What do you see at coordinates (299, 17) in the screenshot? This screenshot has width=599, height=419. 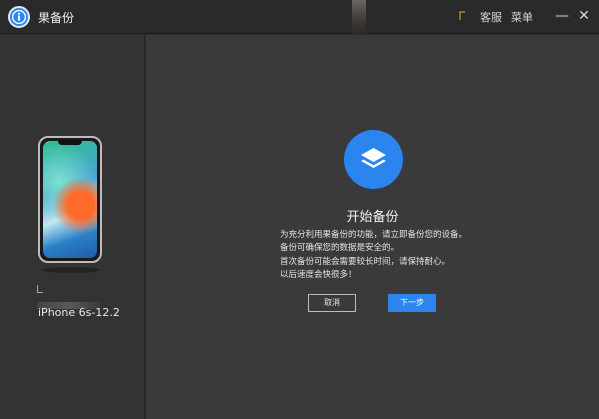 I see `title-bar: 果备份 客服 菜单 — ✕` at bounding box center [299, 17].